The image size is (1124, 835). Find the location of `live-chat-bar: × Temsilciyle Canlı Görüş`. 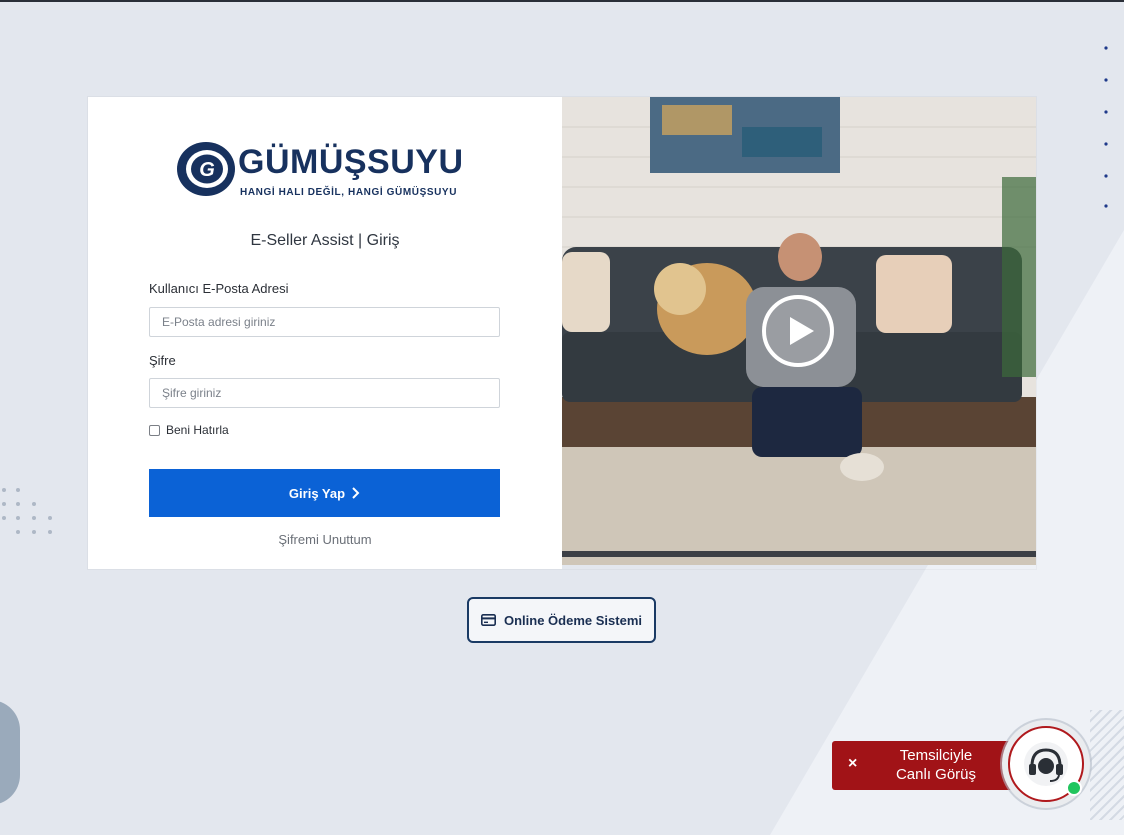

live-chat-bar: × Temsilciyle Canlı Görüş is located at coordinates (927, 765).